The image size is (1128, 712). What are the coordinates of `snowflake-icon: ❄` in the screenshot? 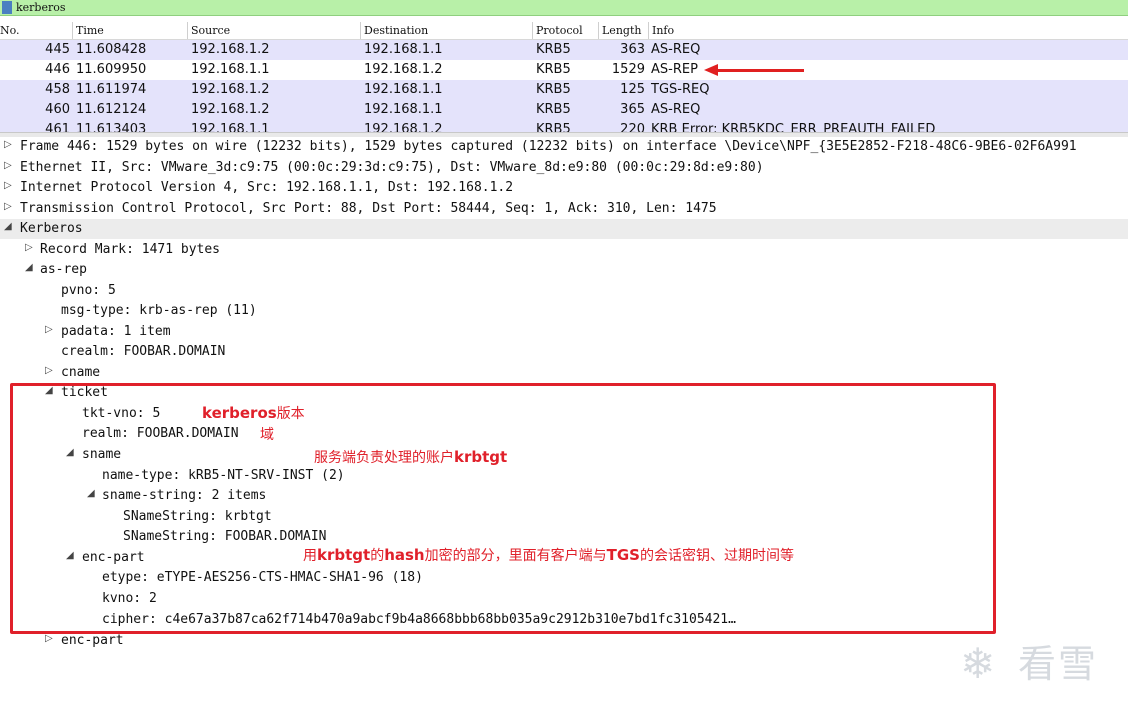 It's located at (978, 663).